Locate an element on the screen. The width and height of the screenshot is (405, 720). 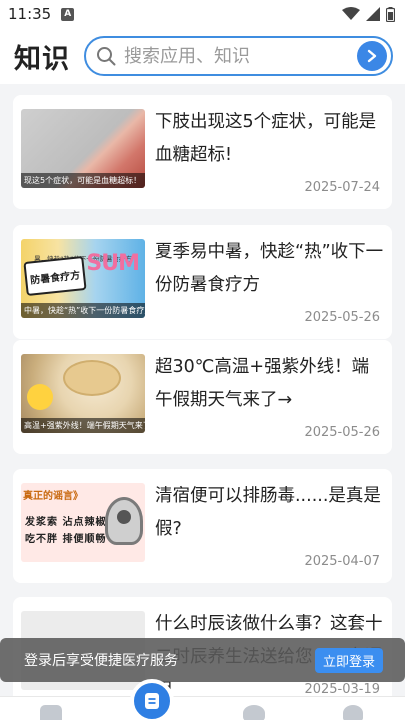
page-title: 知识 is located at coordinates (42, 59).